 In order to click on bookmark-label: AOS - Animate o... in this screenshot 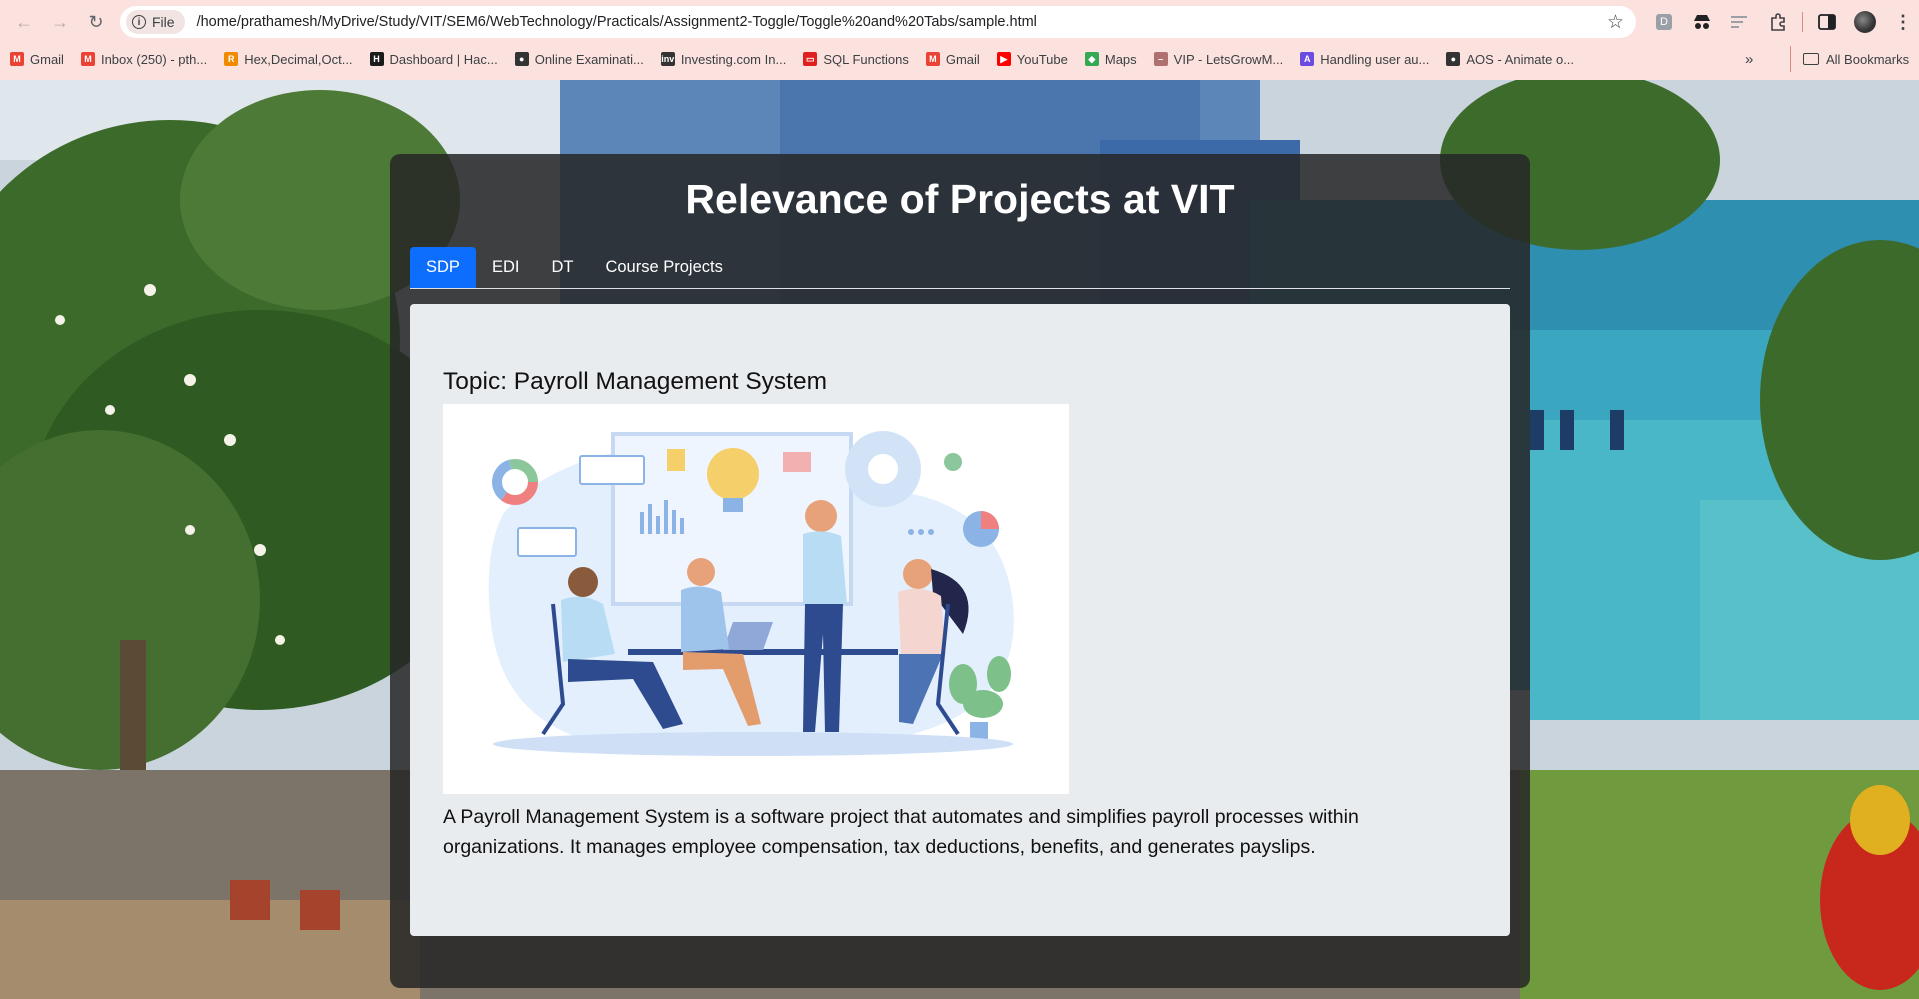, I will do `click(1520, 59)`.